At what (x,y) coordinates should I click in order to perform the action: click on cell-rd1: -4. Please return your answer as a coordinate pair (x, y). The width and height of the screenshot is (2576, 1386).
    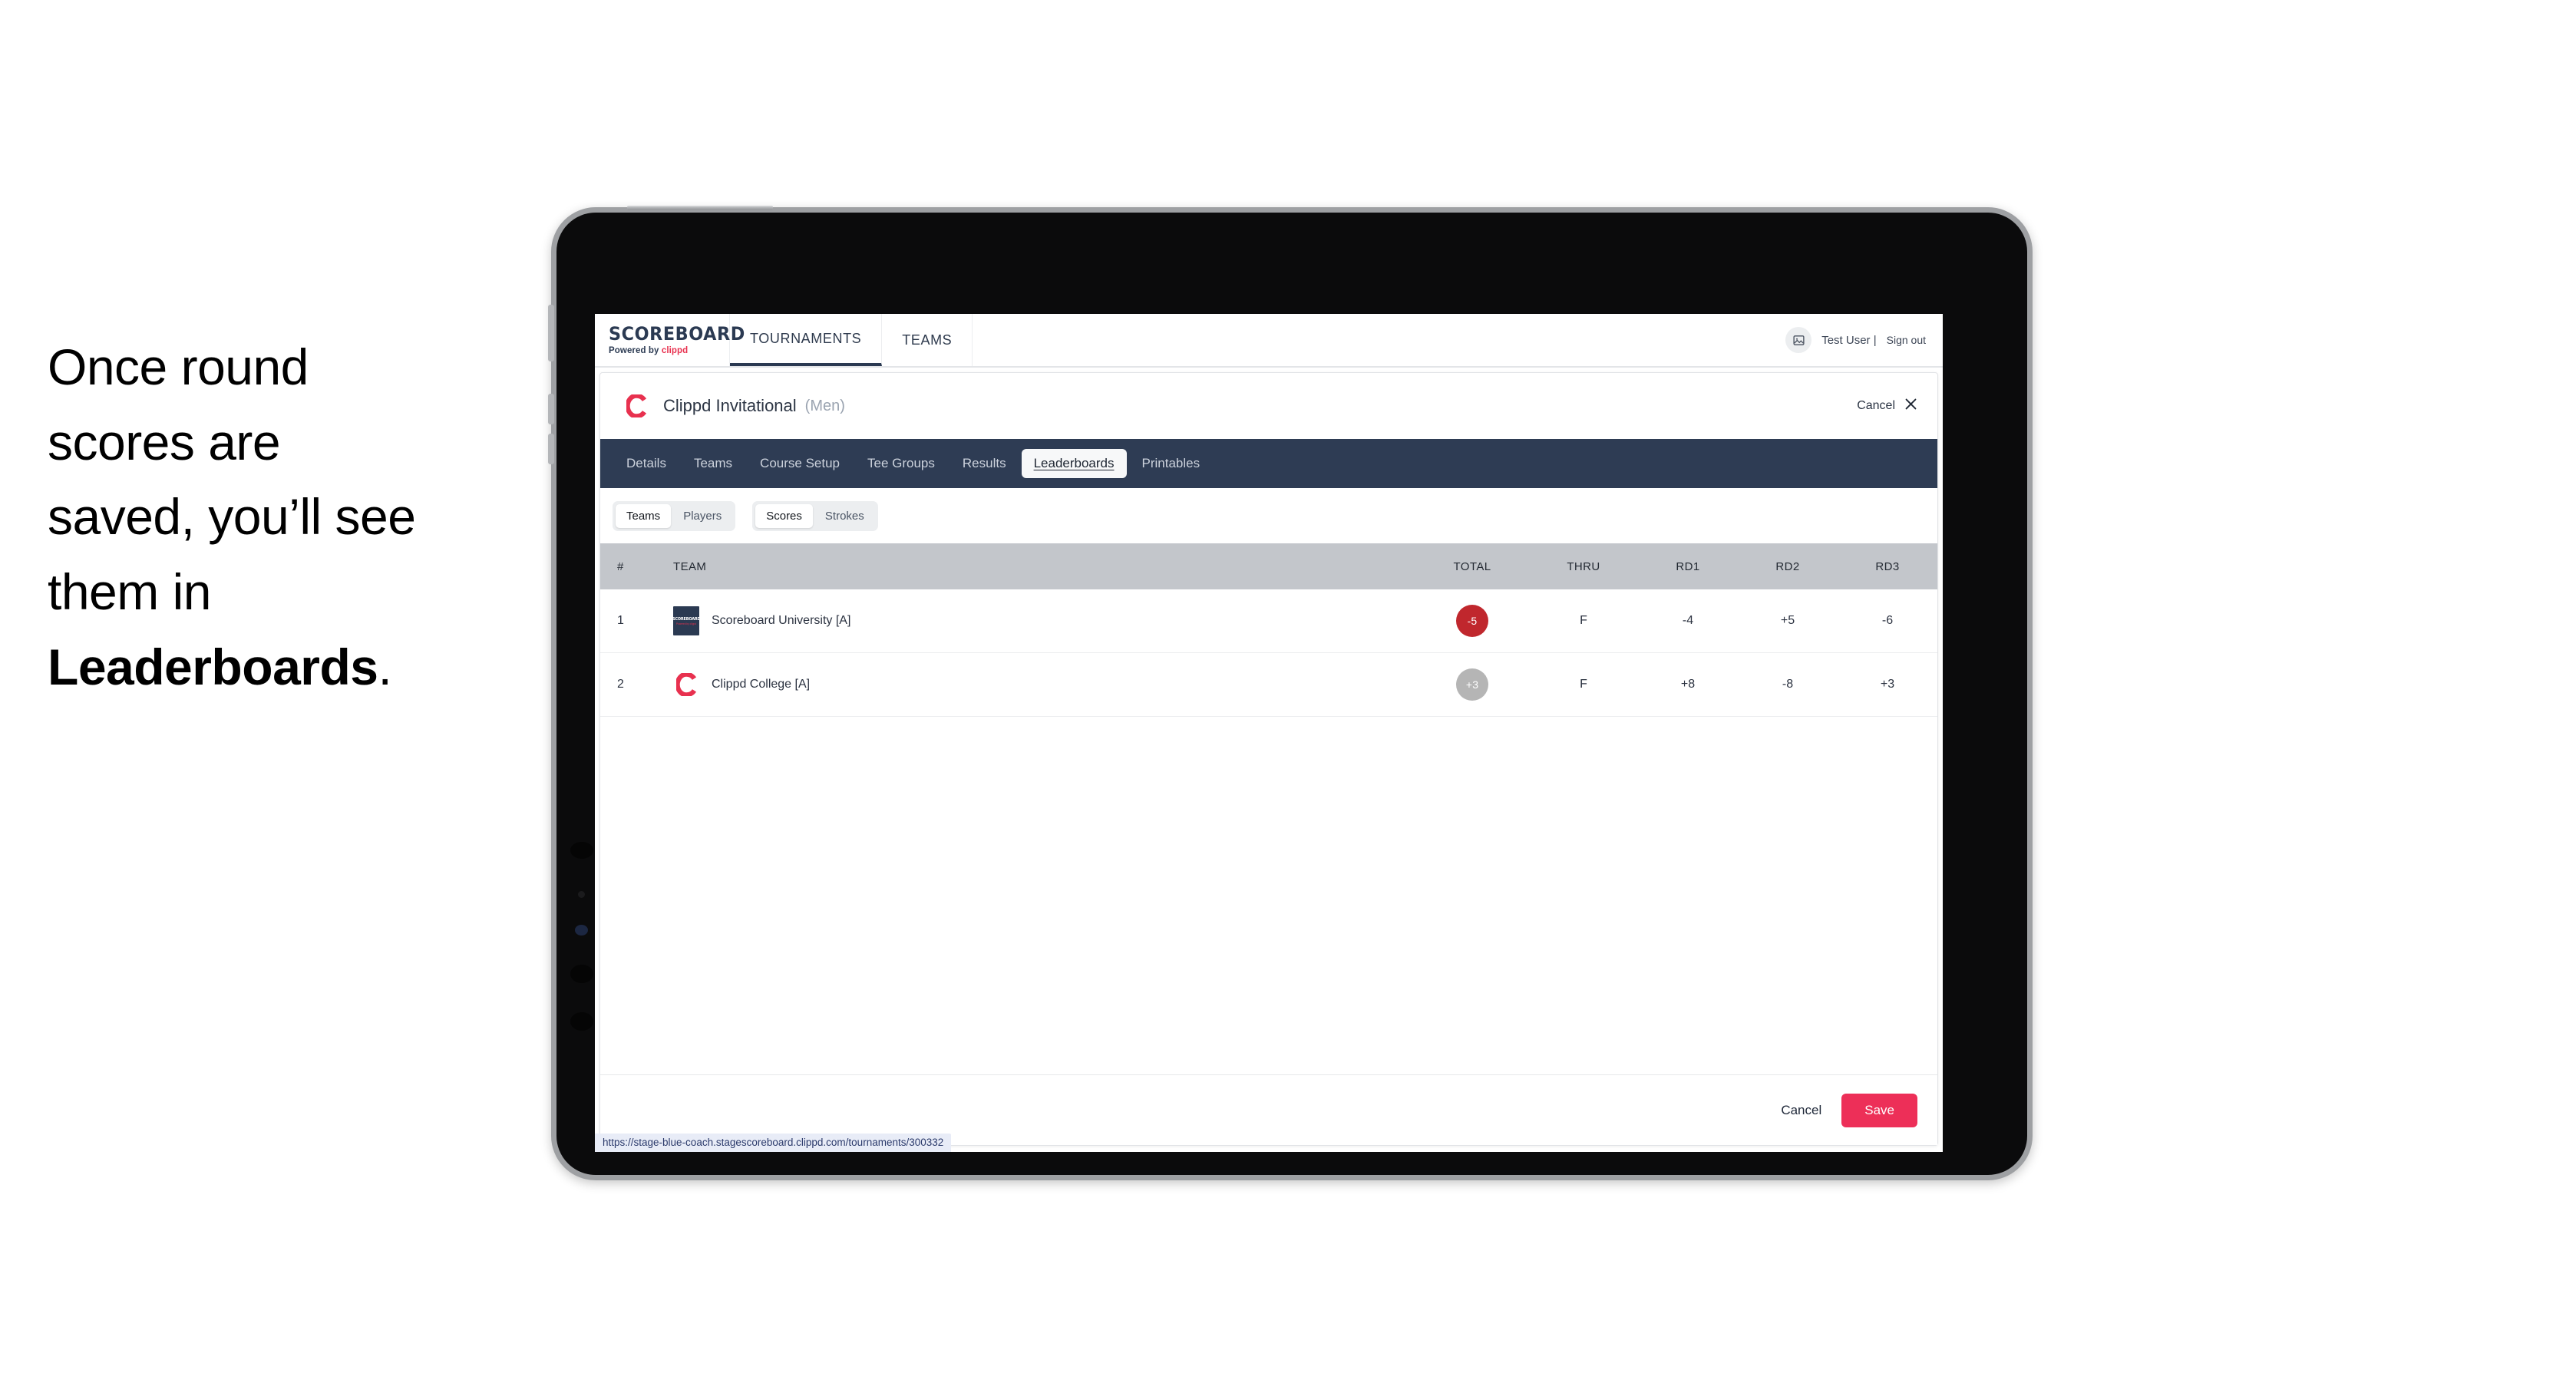
    Looking at the image, I should click on (1688, 621).